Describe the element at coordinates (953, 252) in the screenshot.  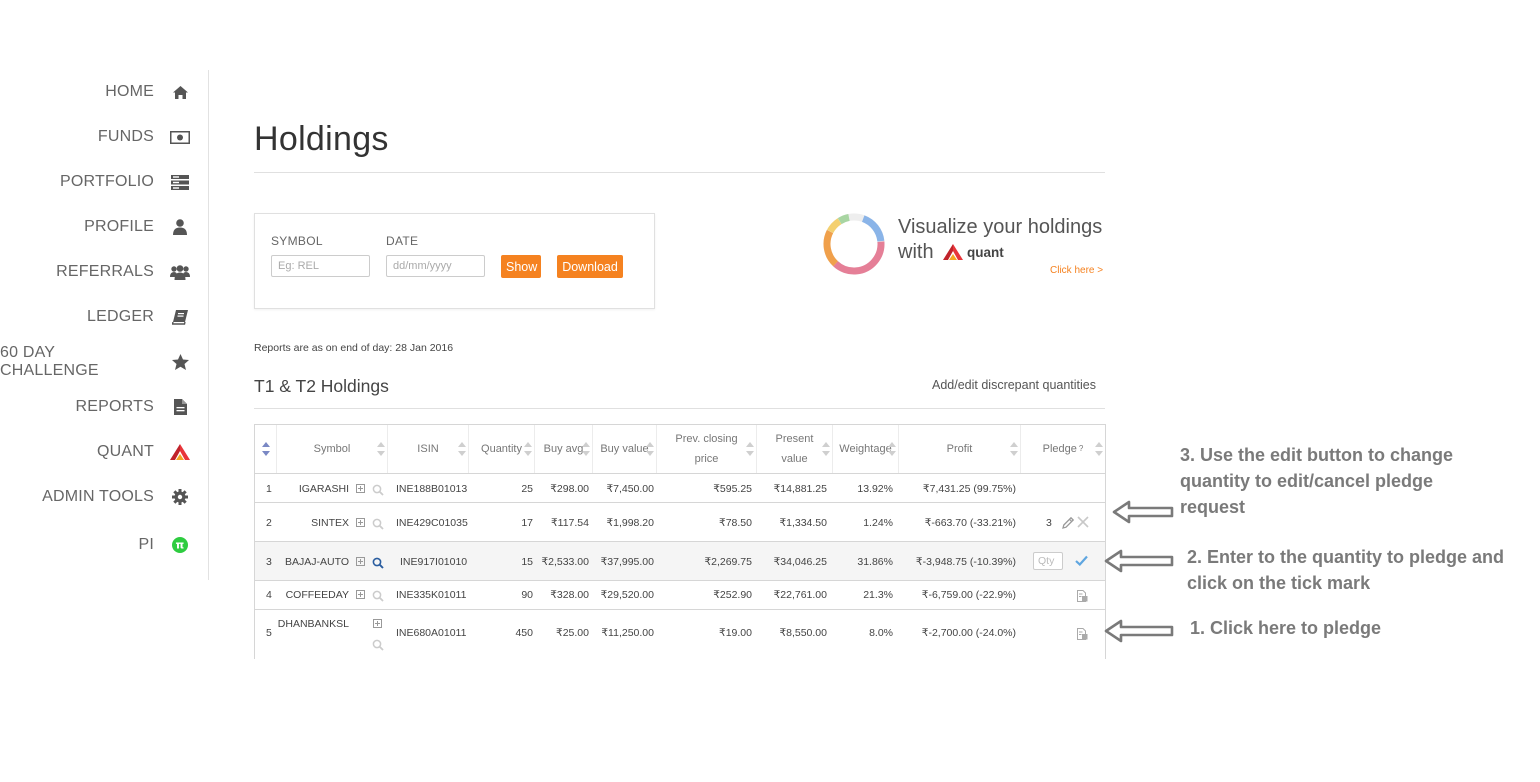
I see `quant-logo-icon` at that location.